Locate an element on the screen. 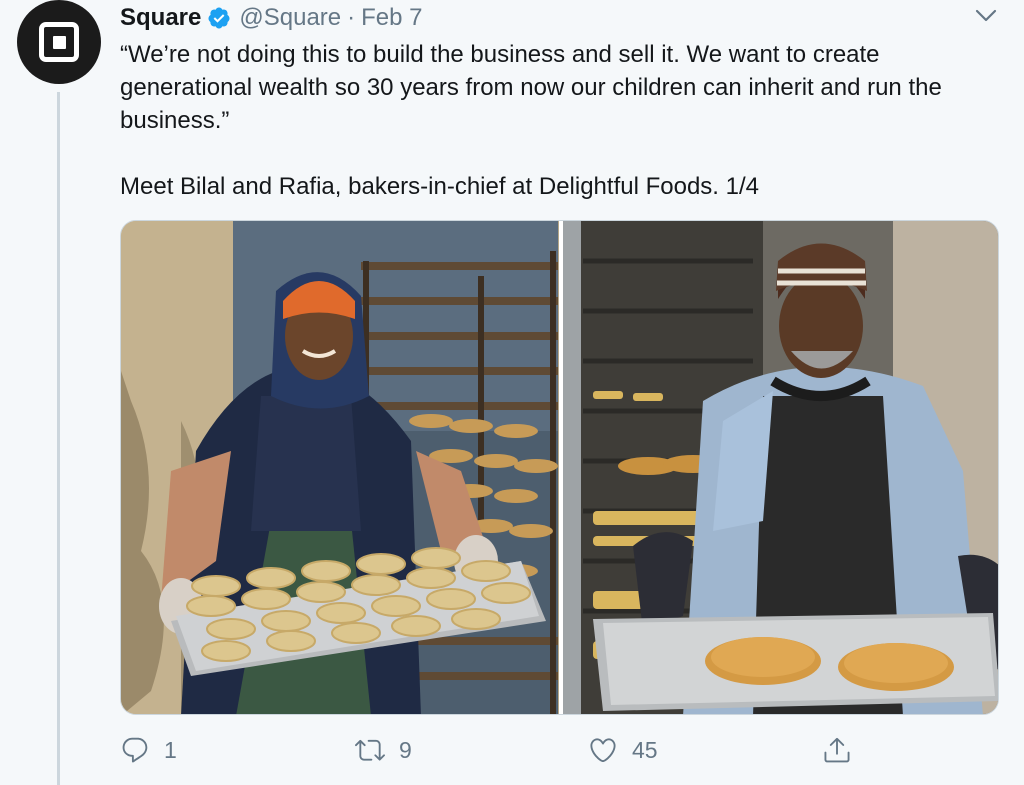  retweet-button: 9 is located at coordinates (383, 750).